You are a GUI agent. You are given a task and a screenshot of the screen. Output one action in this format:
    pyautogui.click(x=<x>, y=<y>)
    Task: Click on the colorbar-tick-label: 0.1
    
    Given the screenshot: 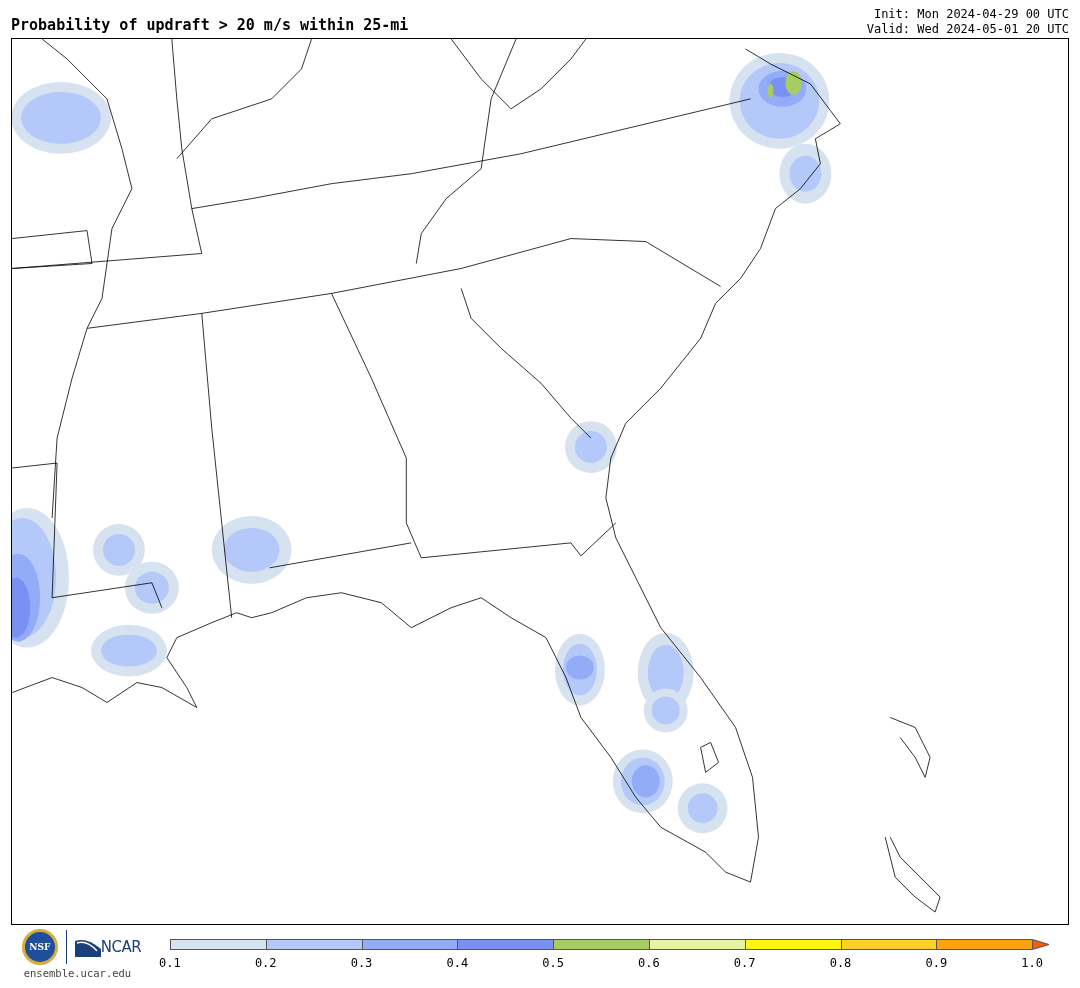 What is the action you would take?
    pyautogui.click(x=170, y=963)
    